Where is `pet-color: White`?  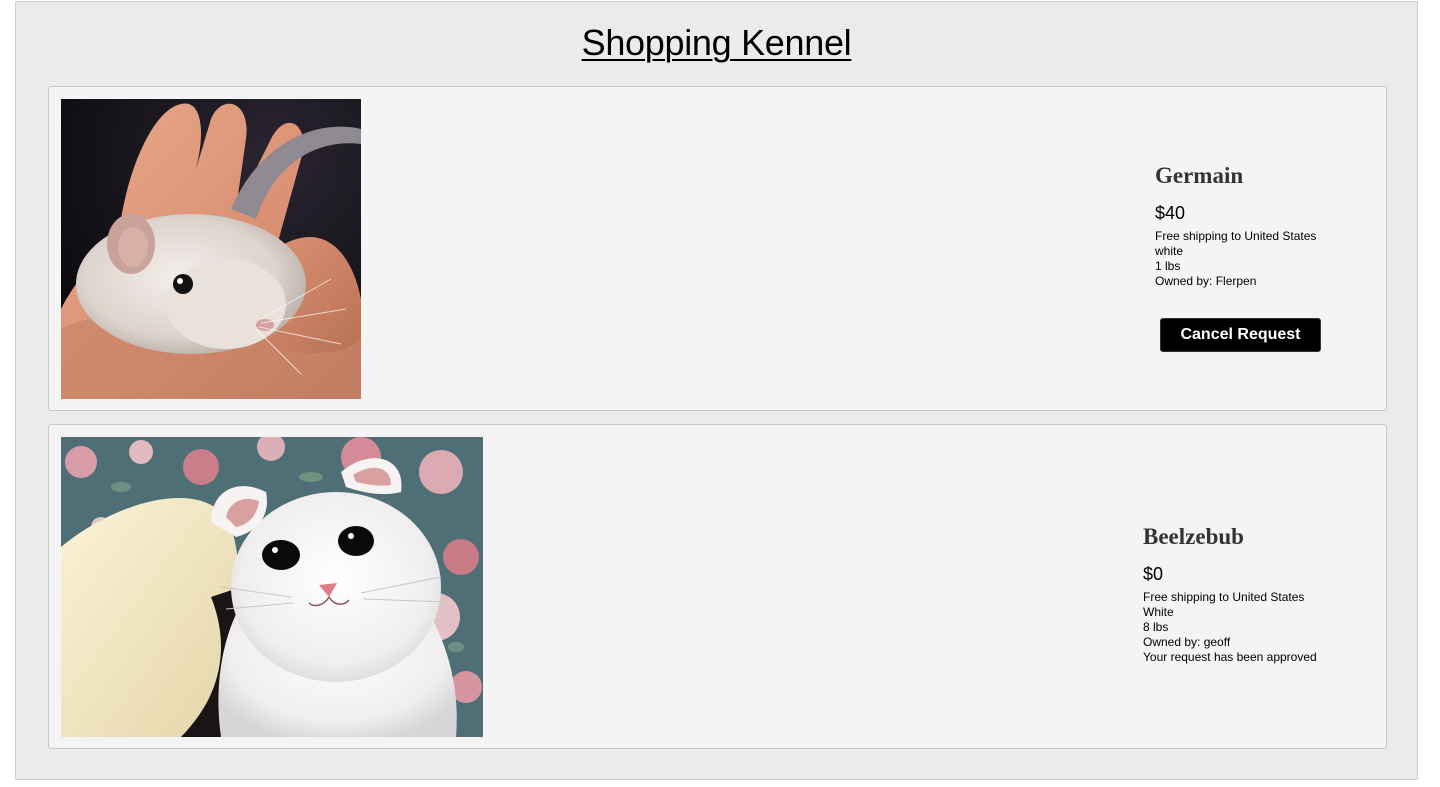 pet-color: White is located at coordinates (1158, 612).